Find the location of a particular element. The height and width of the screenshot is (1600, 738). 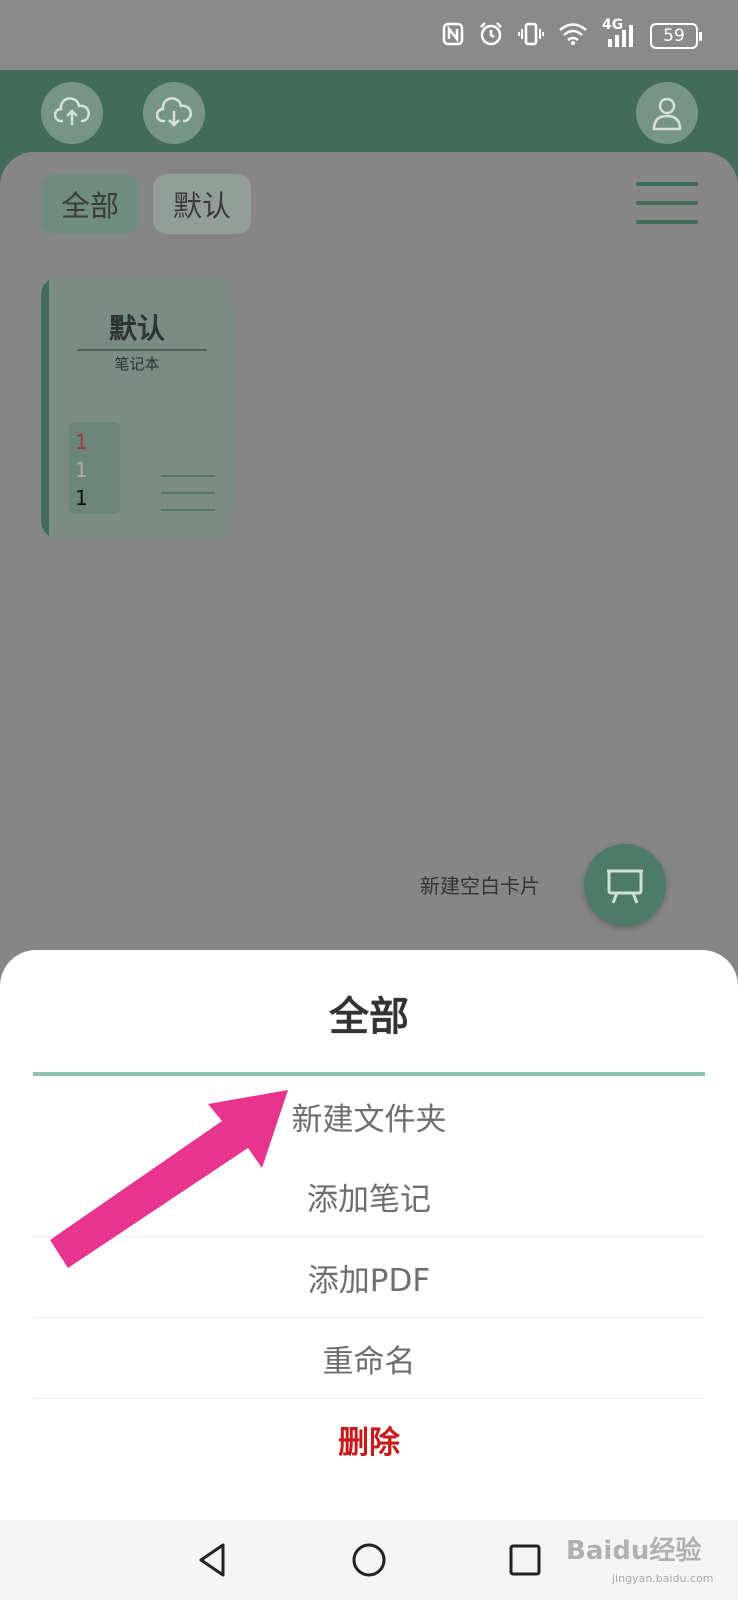

vibrate-icon is located at coordinates (531, 36).